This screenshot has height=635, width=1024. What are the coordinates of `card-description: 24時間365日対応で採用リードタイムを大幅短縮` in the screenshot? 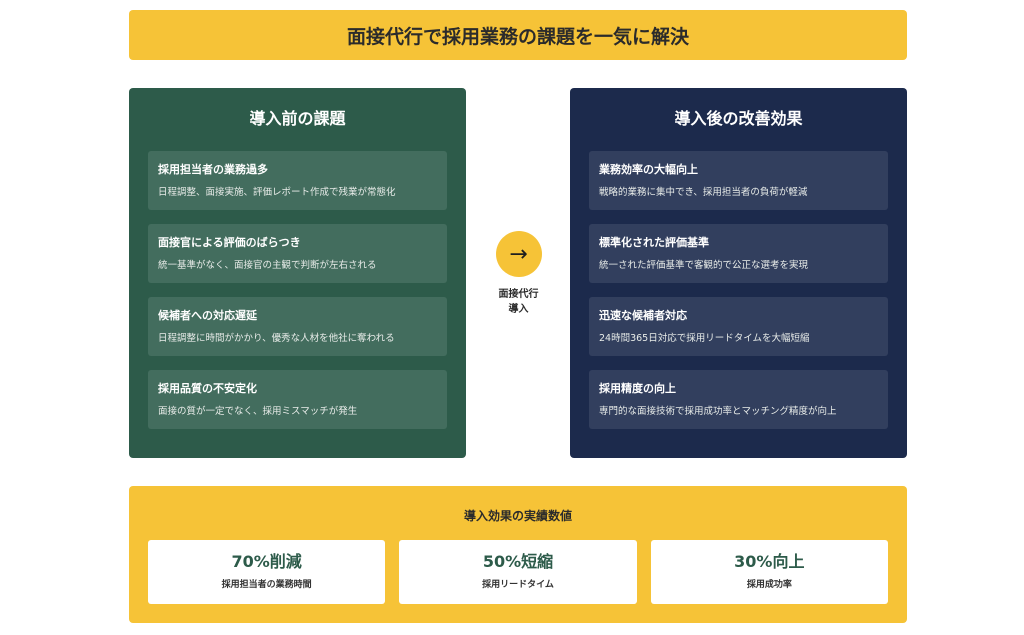 It's located at (704, 338).